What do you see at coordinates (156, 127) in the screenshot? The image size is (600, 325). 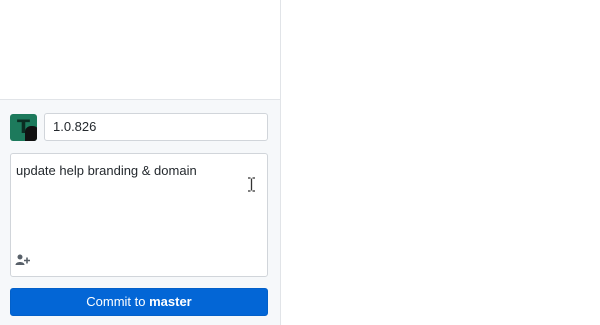 I see `commit-summary-input: 1.0.826` at bounding box center [156, 127].